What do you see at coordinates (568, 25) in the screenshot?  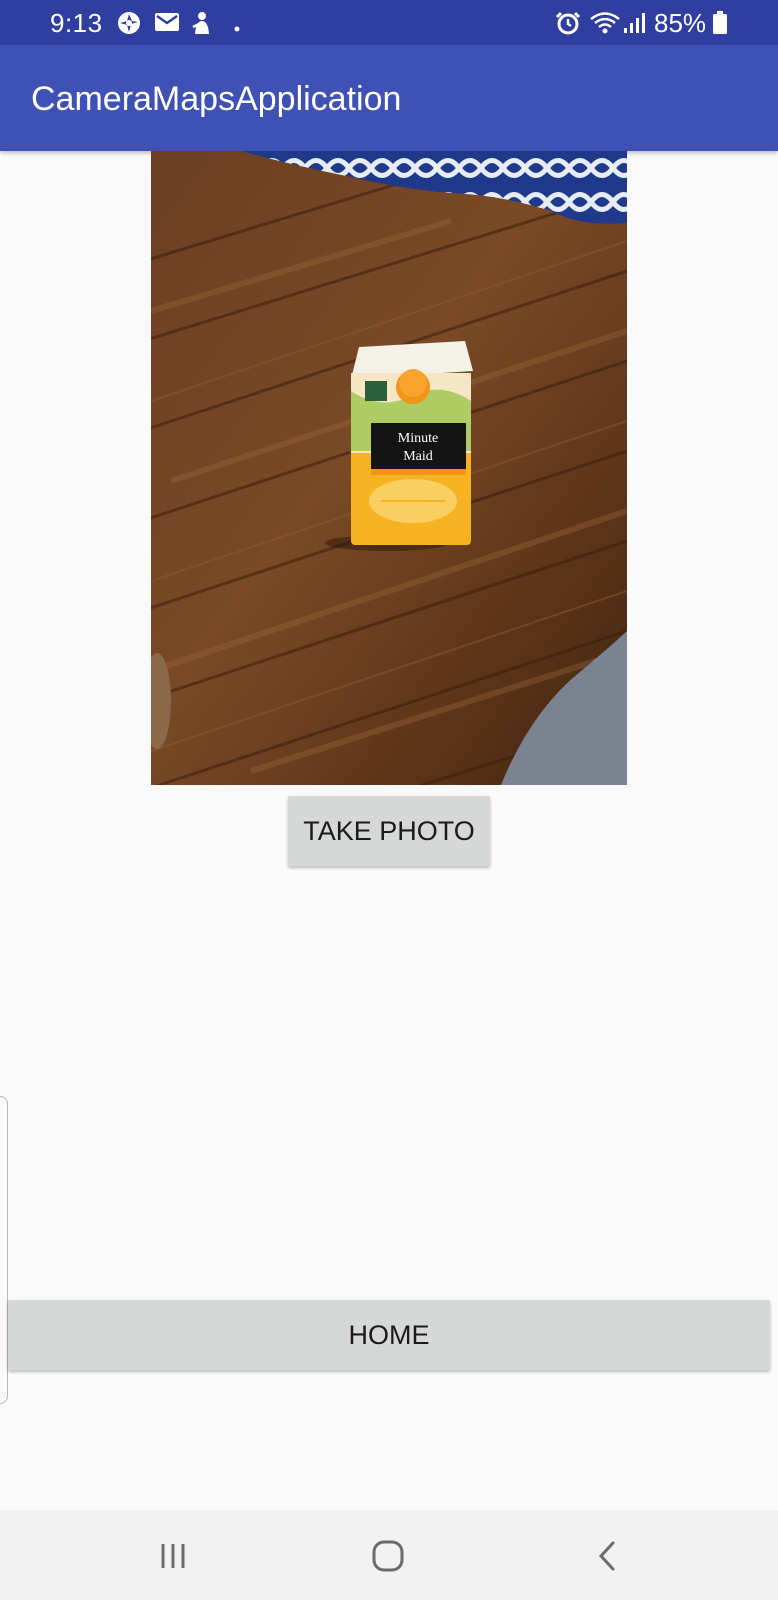 I see `alarm-icon` at bounding box center [568, 25].